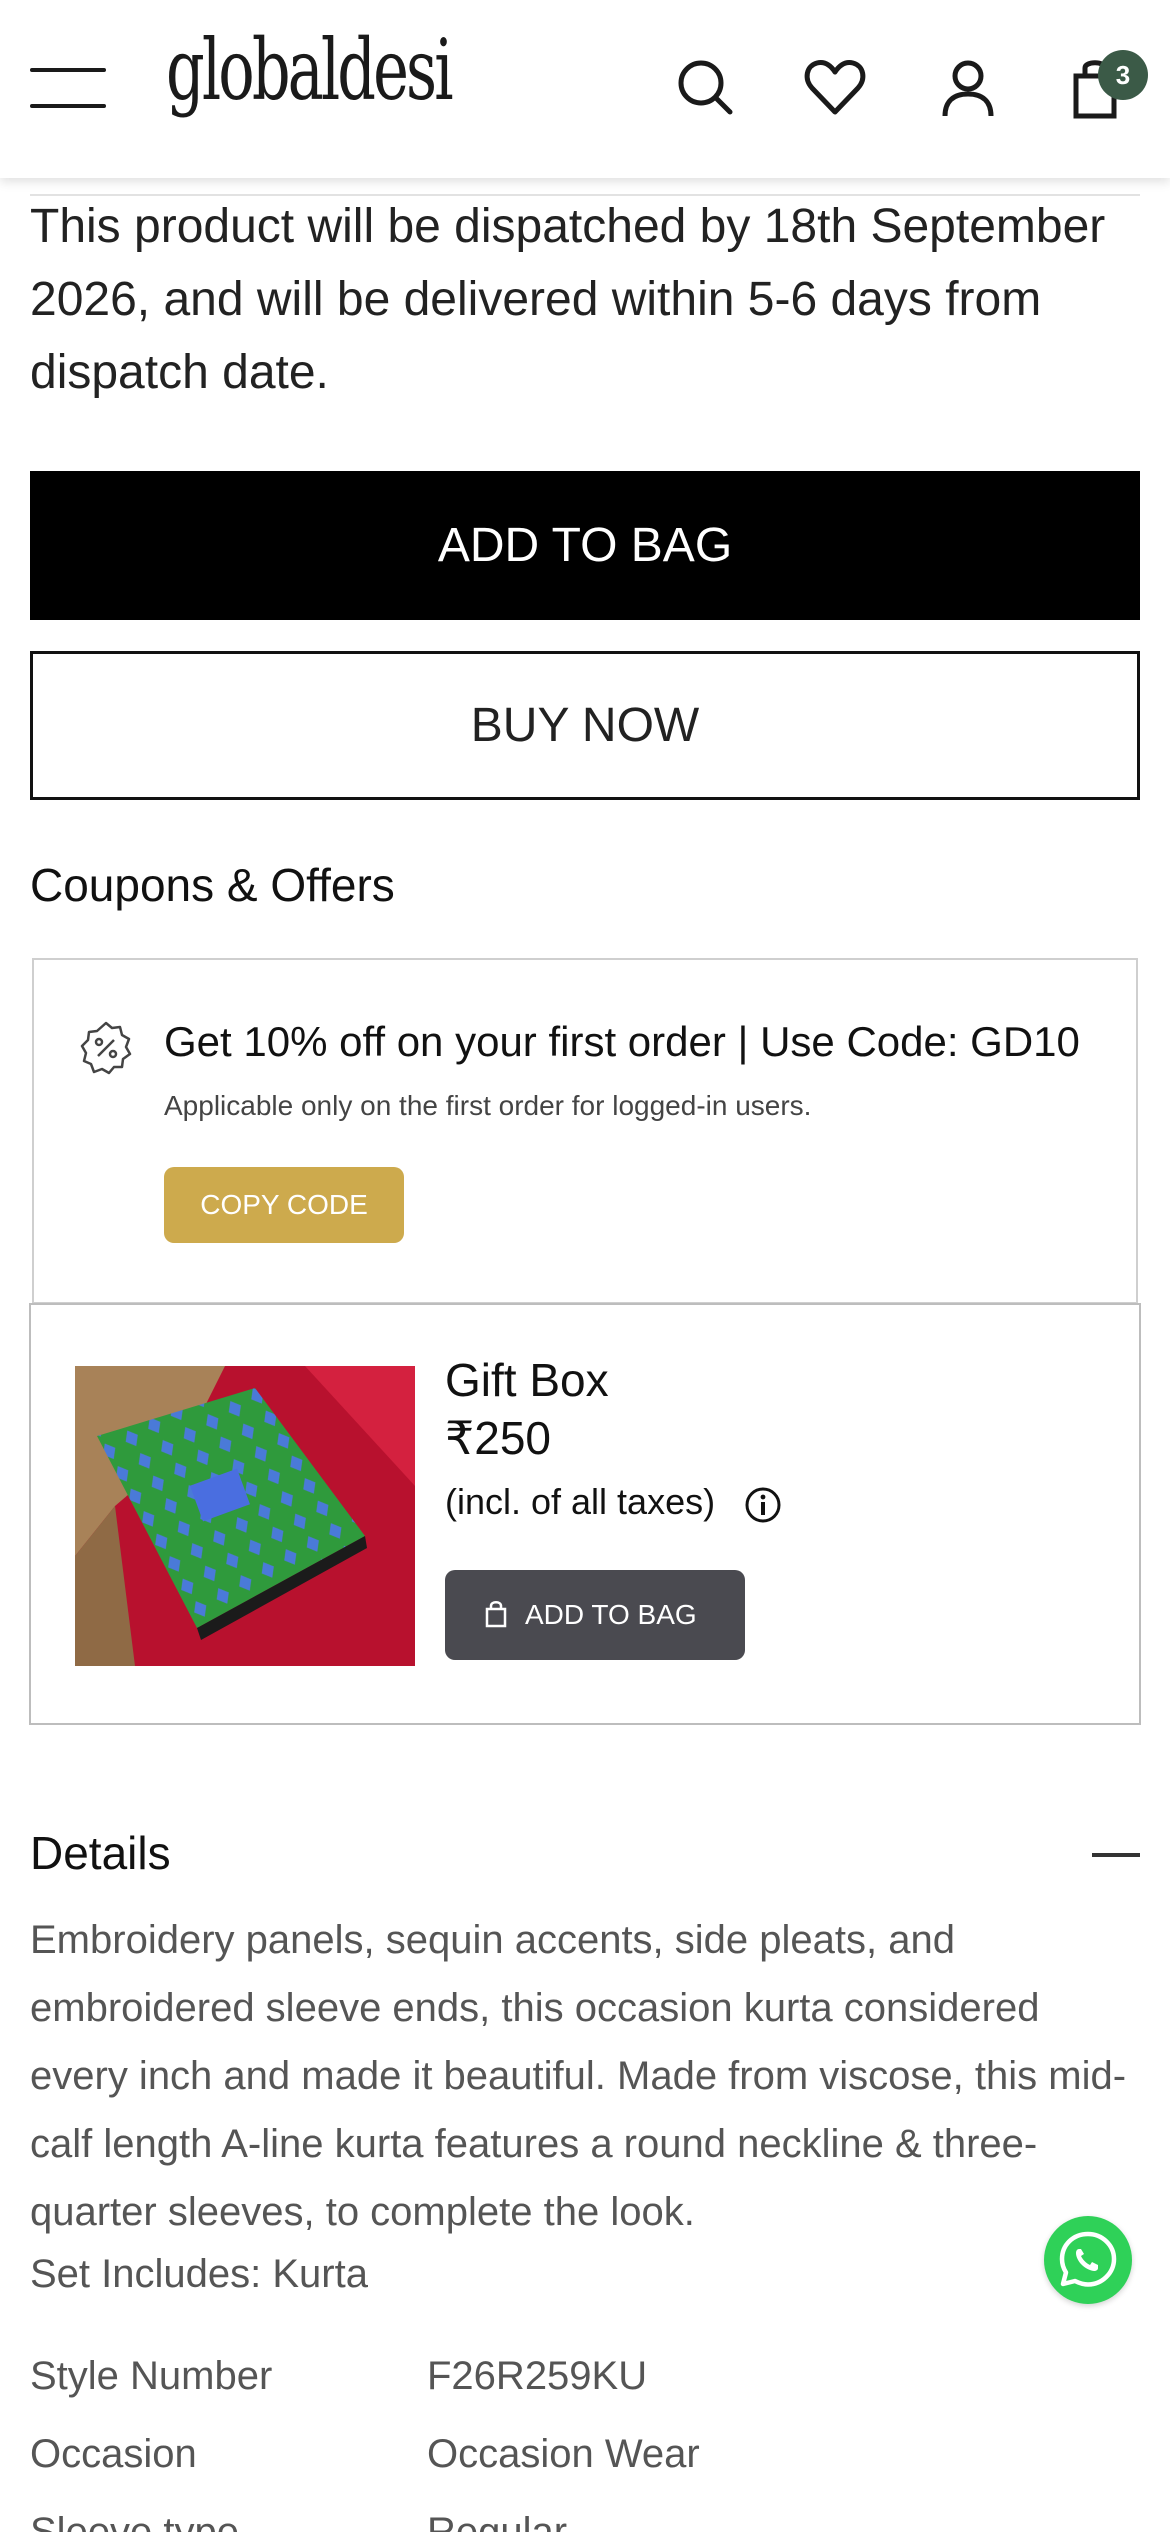 This screenshot has height=2532, width=1170. I want to click on spec-label: Style Number, so click(151, 2376).